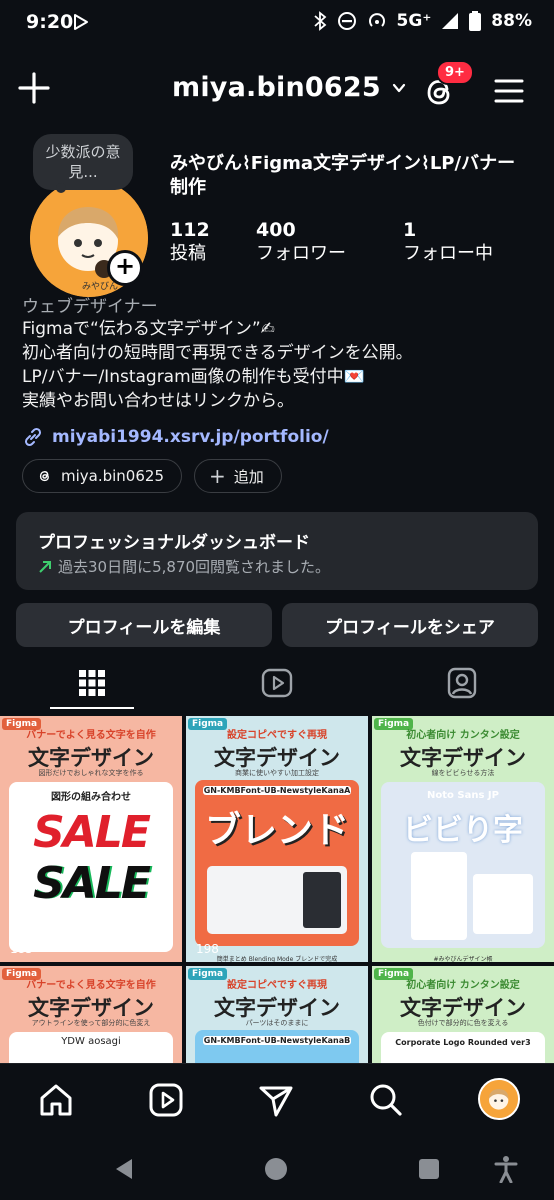 The height and width of the screenshot is (1200, 554). What do you see at coordinates (463, 773) in the screenshot?
I see `post-subtitle: 線をビビらせる方法` at bounding box center [463, 773].